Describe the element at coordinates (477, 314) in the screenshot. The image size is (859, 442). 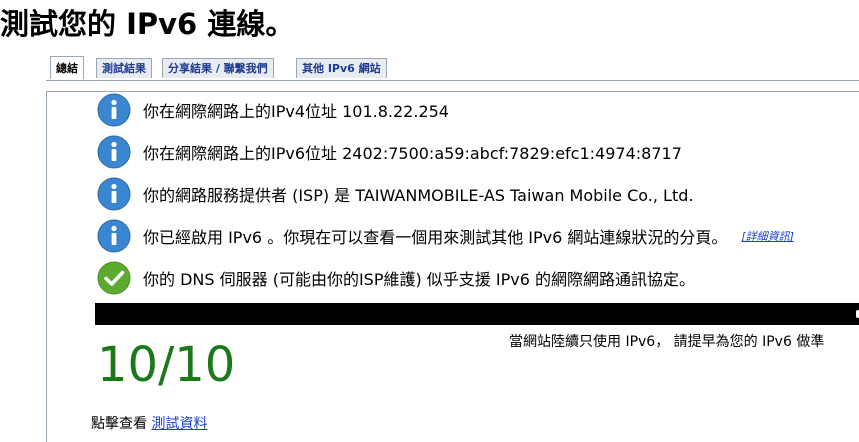
I see `score-bar` at that location.